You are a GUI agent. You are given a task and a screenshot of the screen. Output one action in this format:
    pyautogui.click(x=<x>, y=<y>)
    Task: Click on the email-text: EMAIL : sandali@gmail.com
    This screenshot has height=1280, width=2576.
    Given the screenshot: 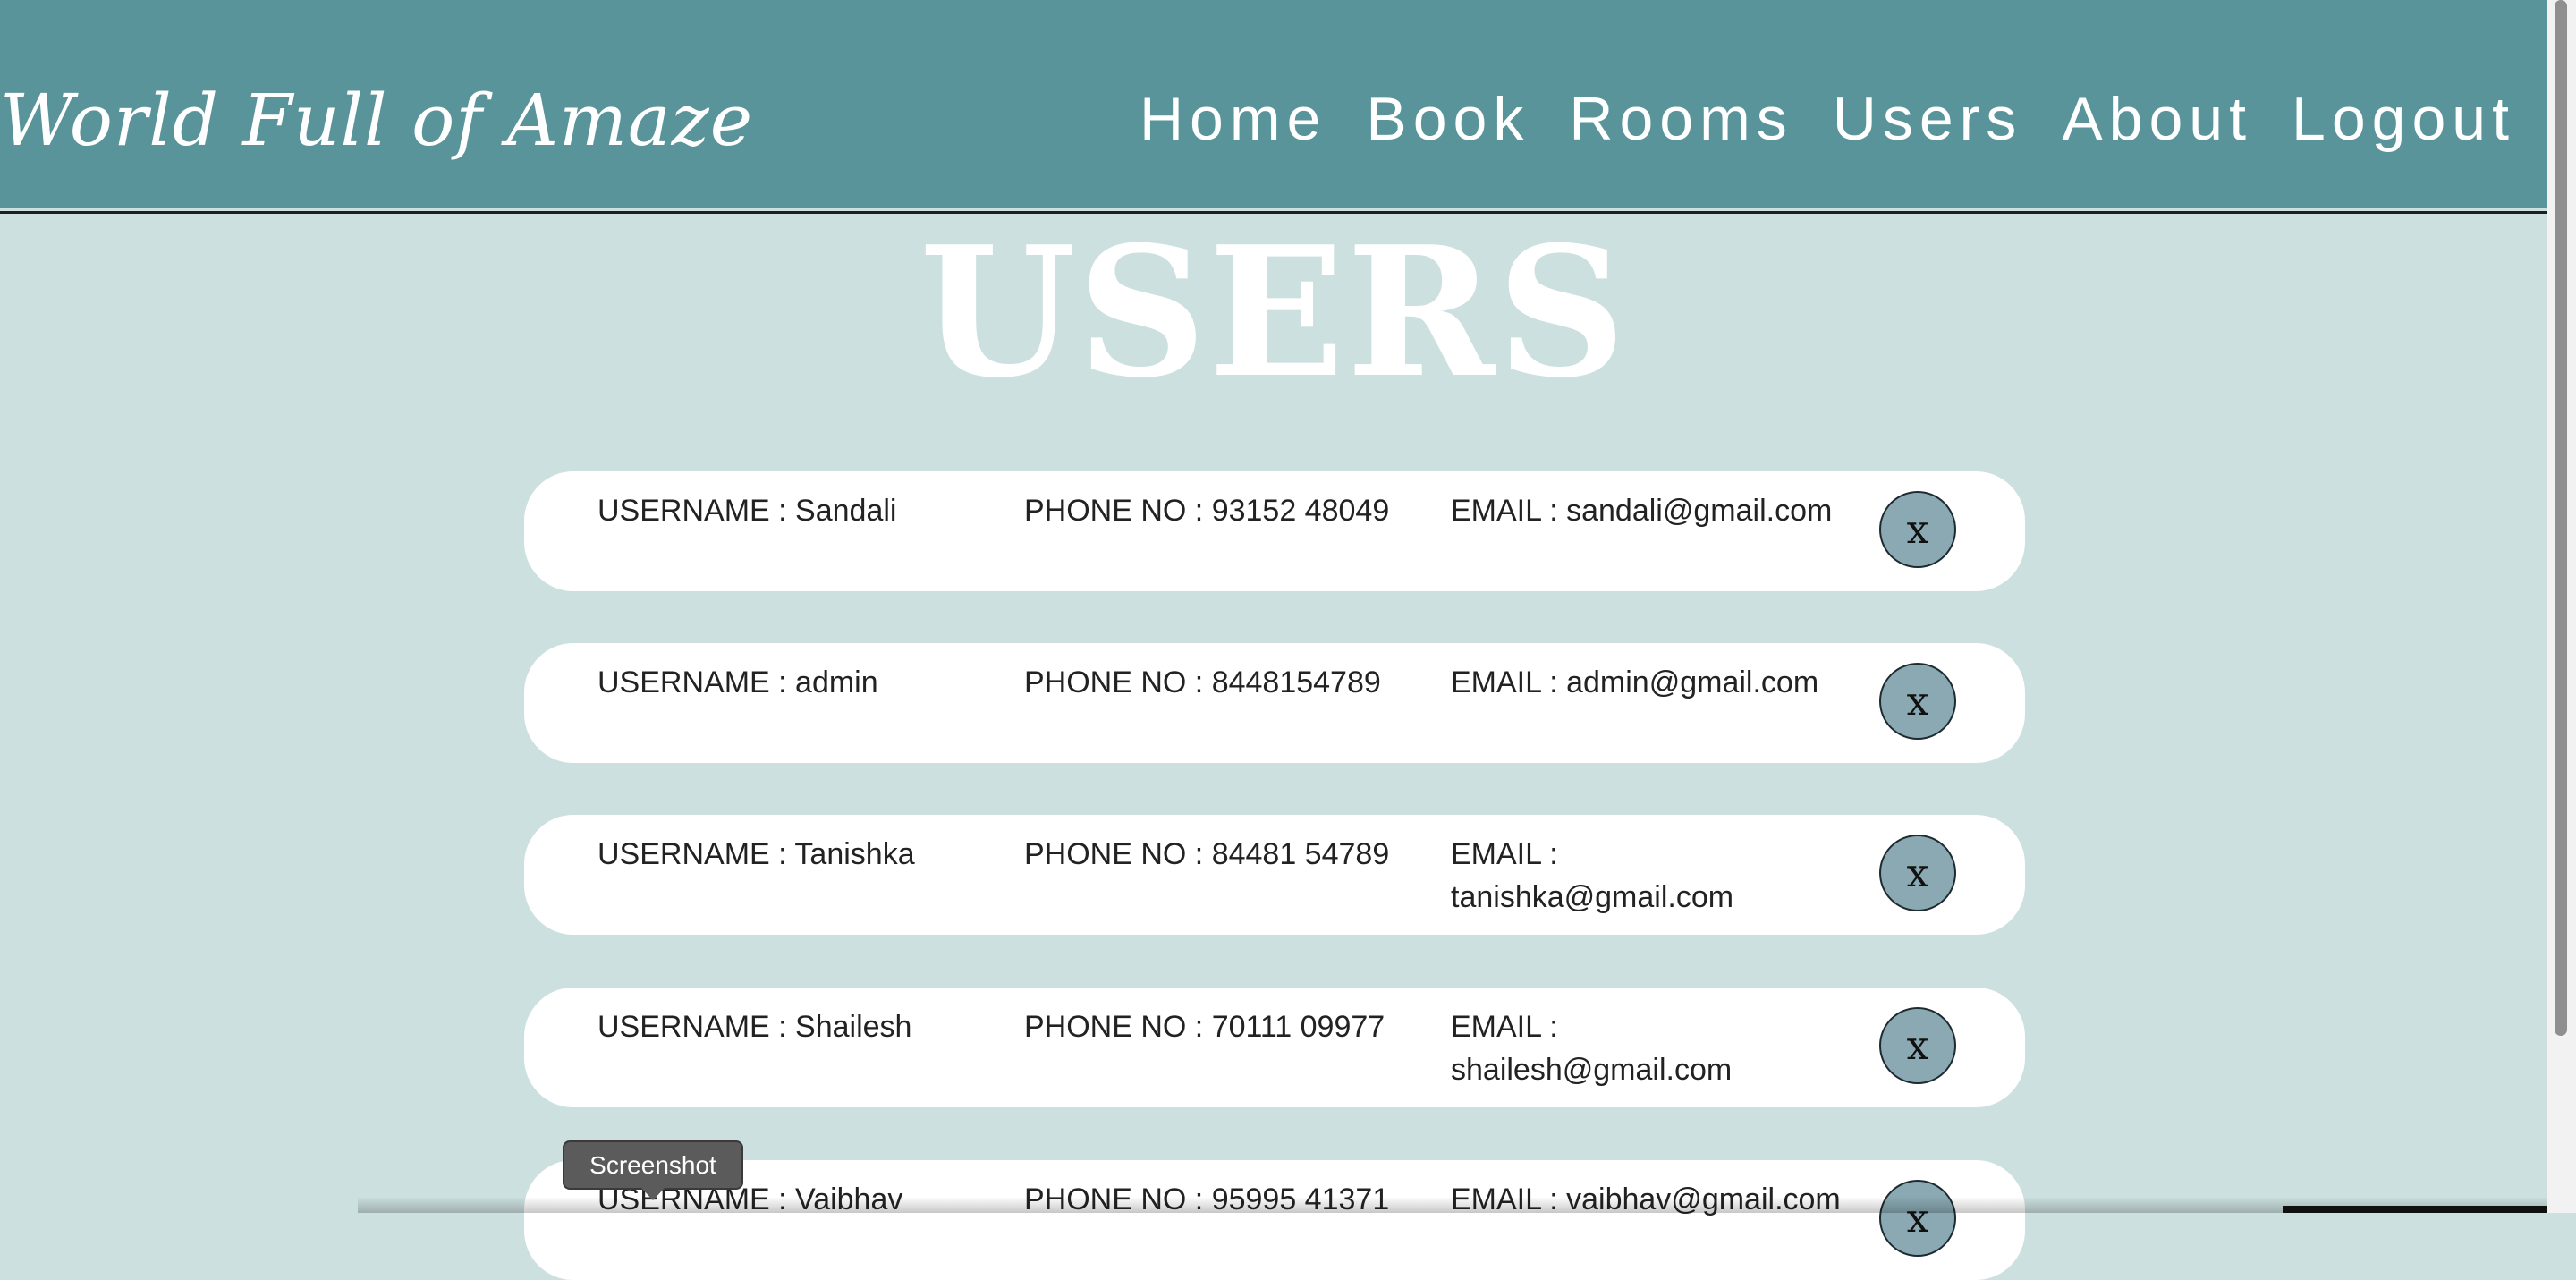 What is the action you would take?
    pyautogui.click(x=1642, y=511)
    